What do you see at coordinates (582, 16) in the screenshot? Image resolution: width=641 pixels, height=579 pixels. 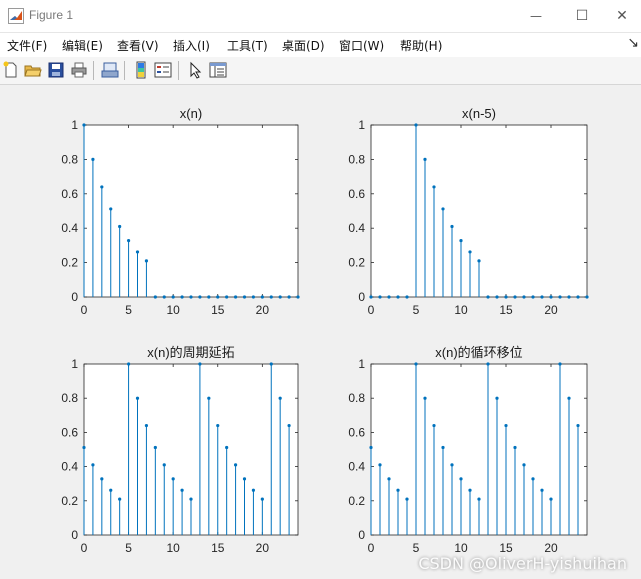 I see `maximize-icon: ☐` at bounding box center [582, 16].